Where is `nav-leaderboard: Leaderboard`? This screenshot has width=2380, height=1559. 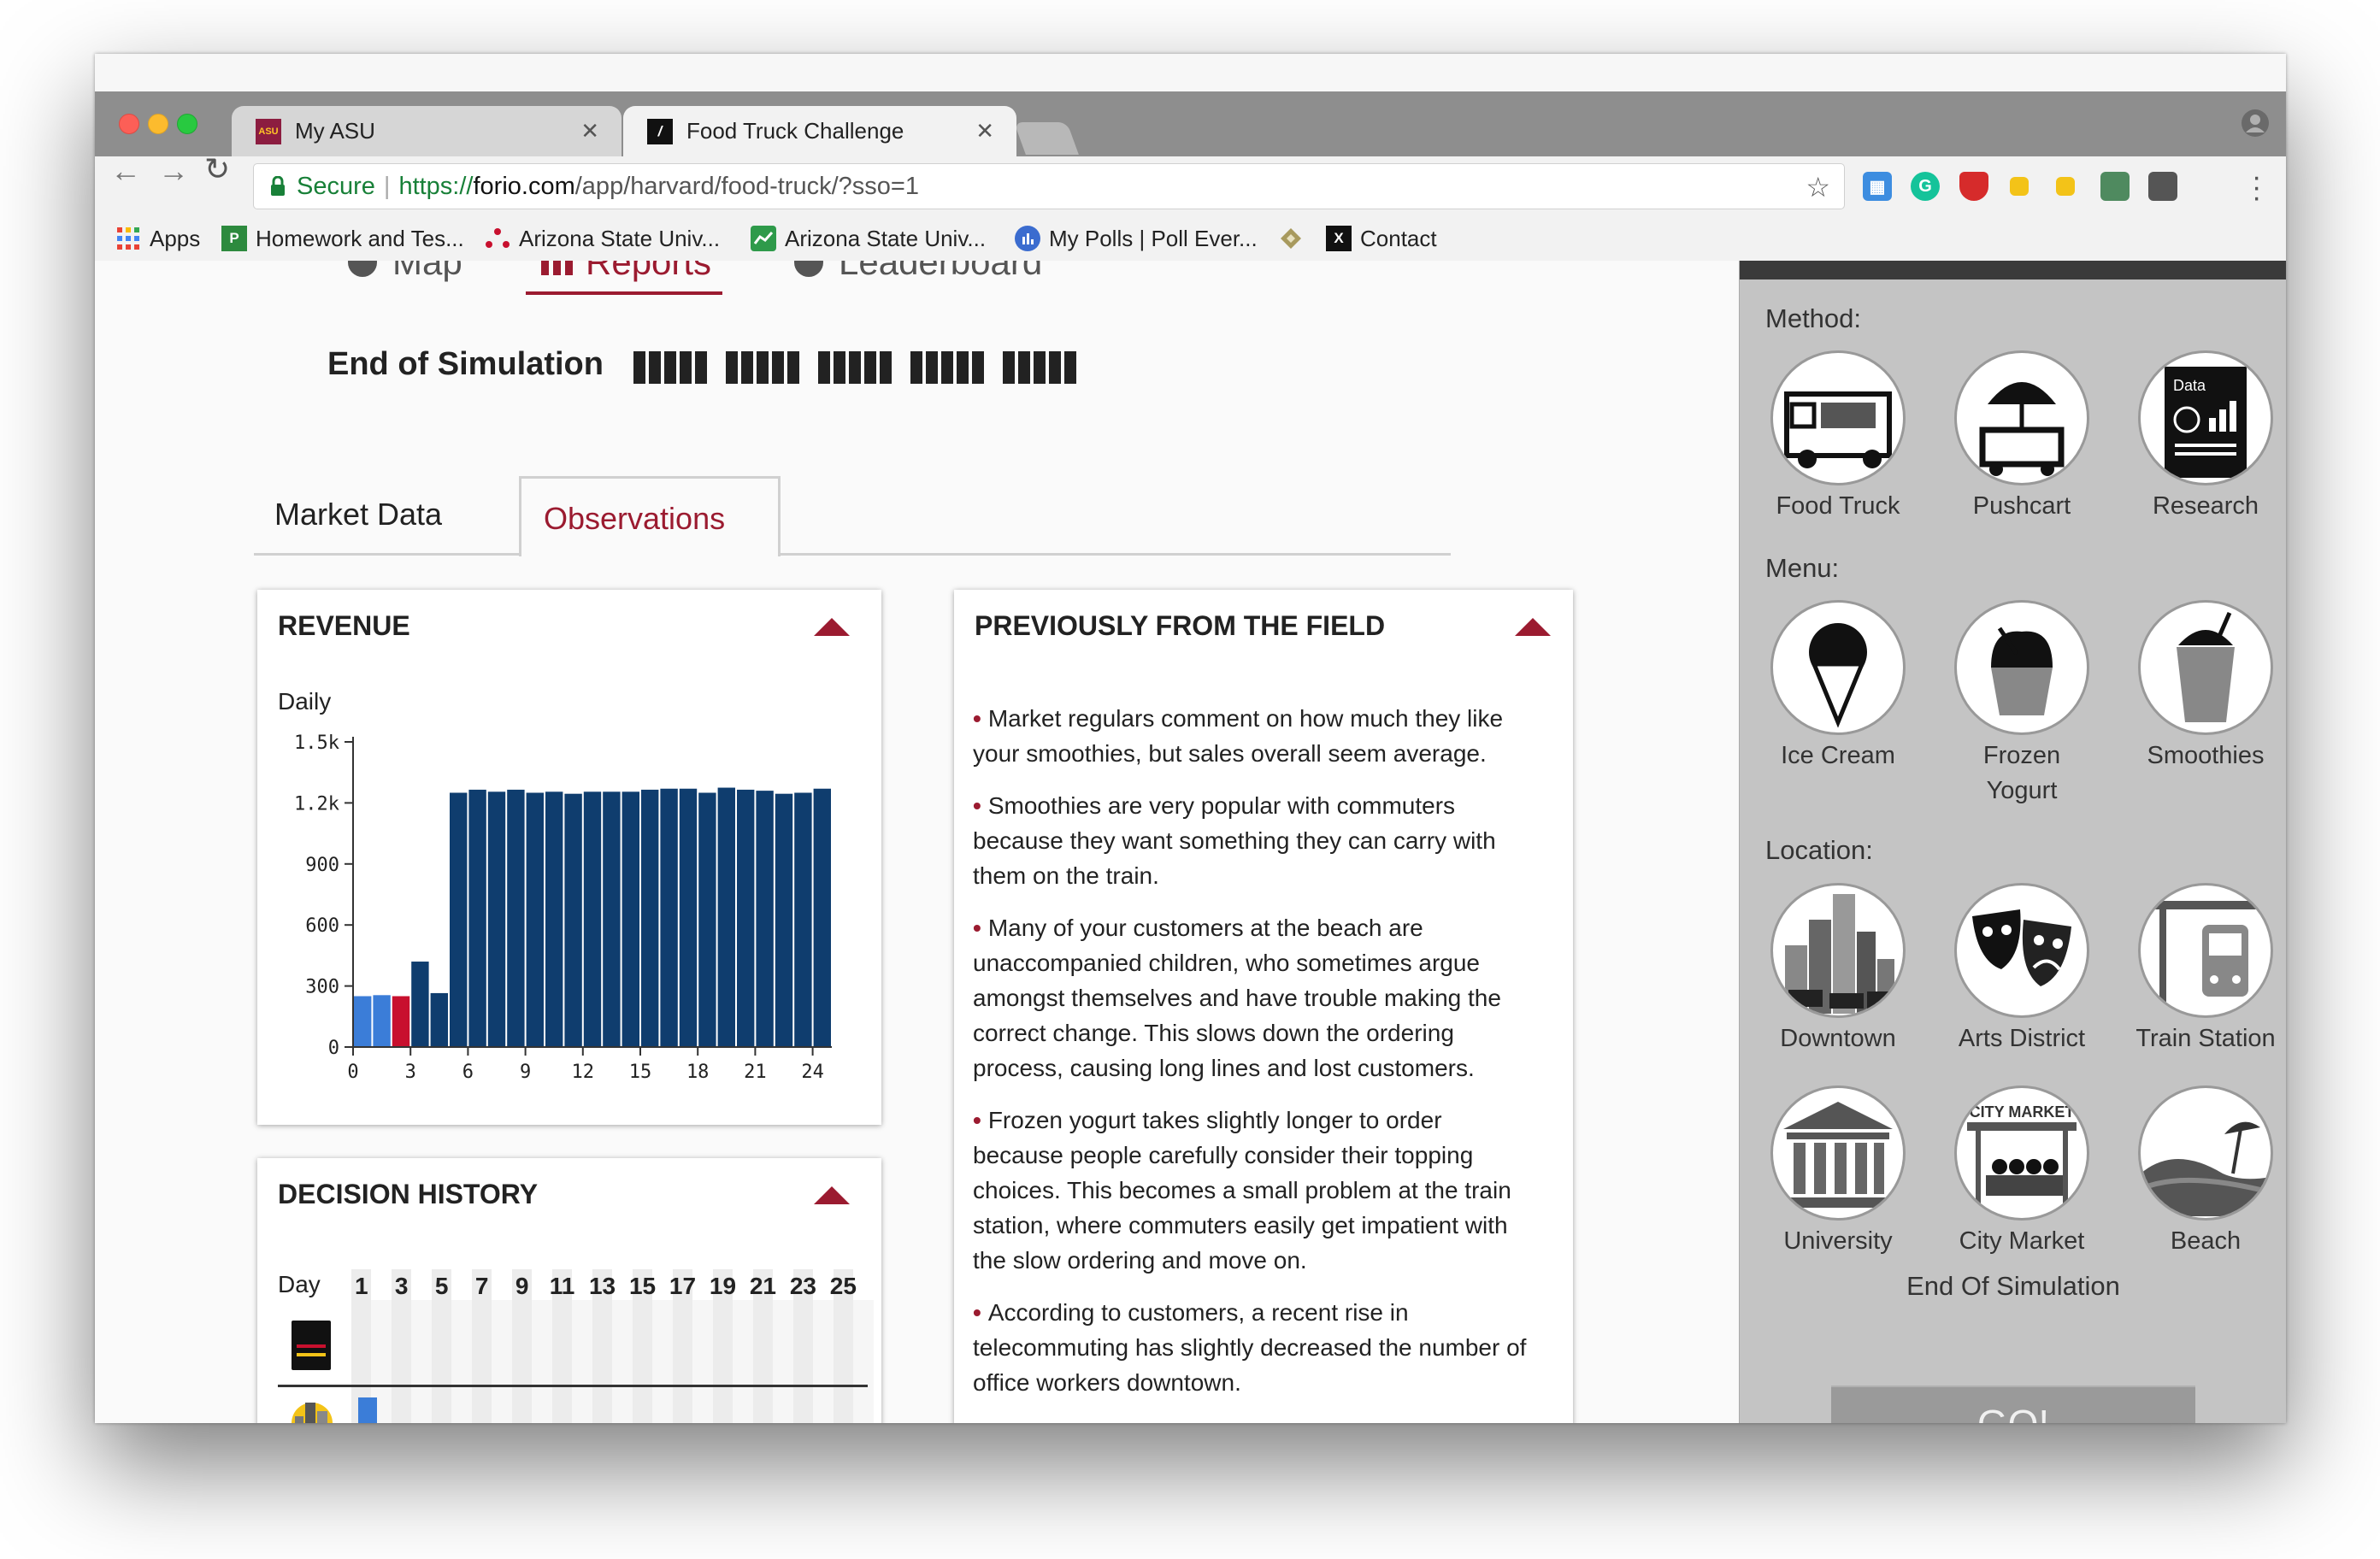
nav-leaderboard: Leaderboard is located at coordinates (918, 272).